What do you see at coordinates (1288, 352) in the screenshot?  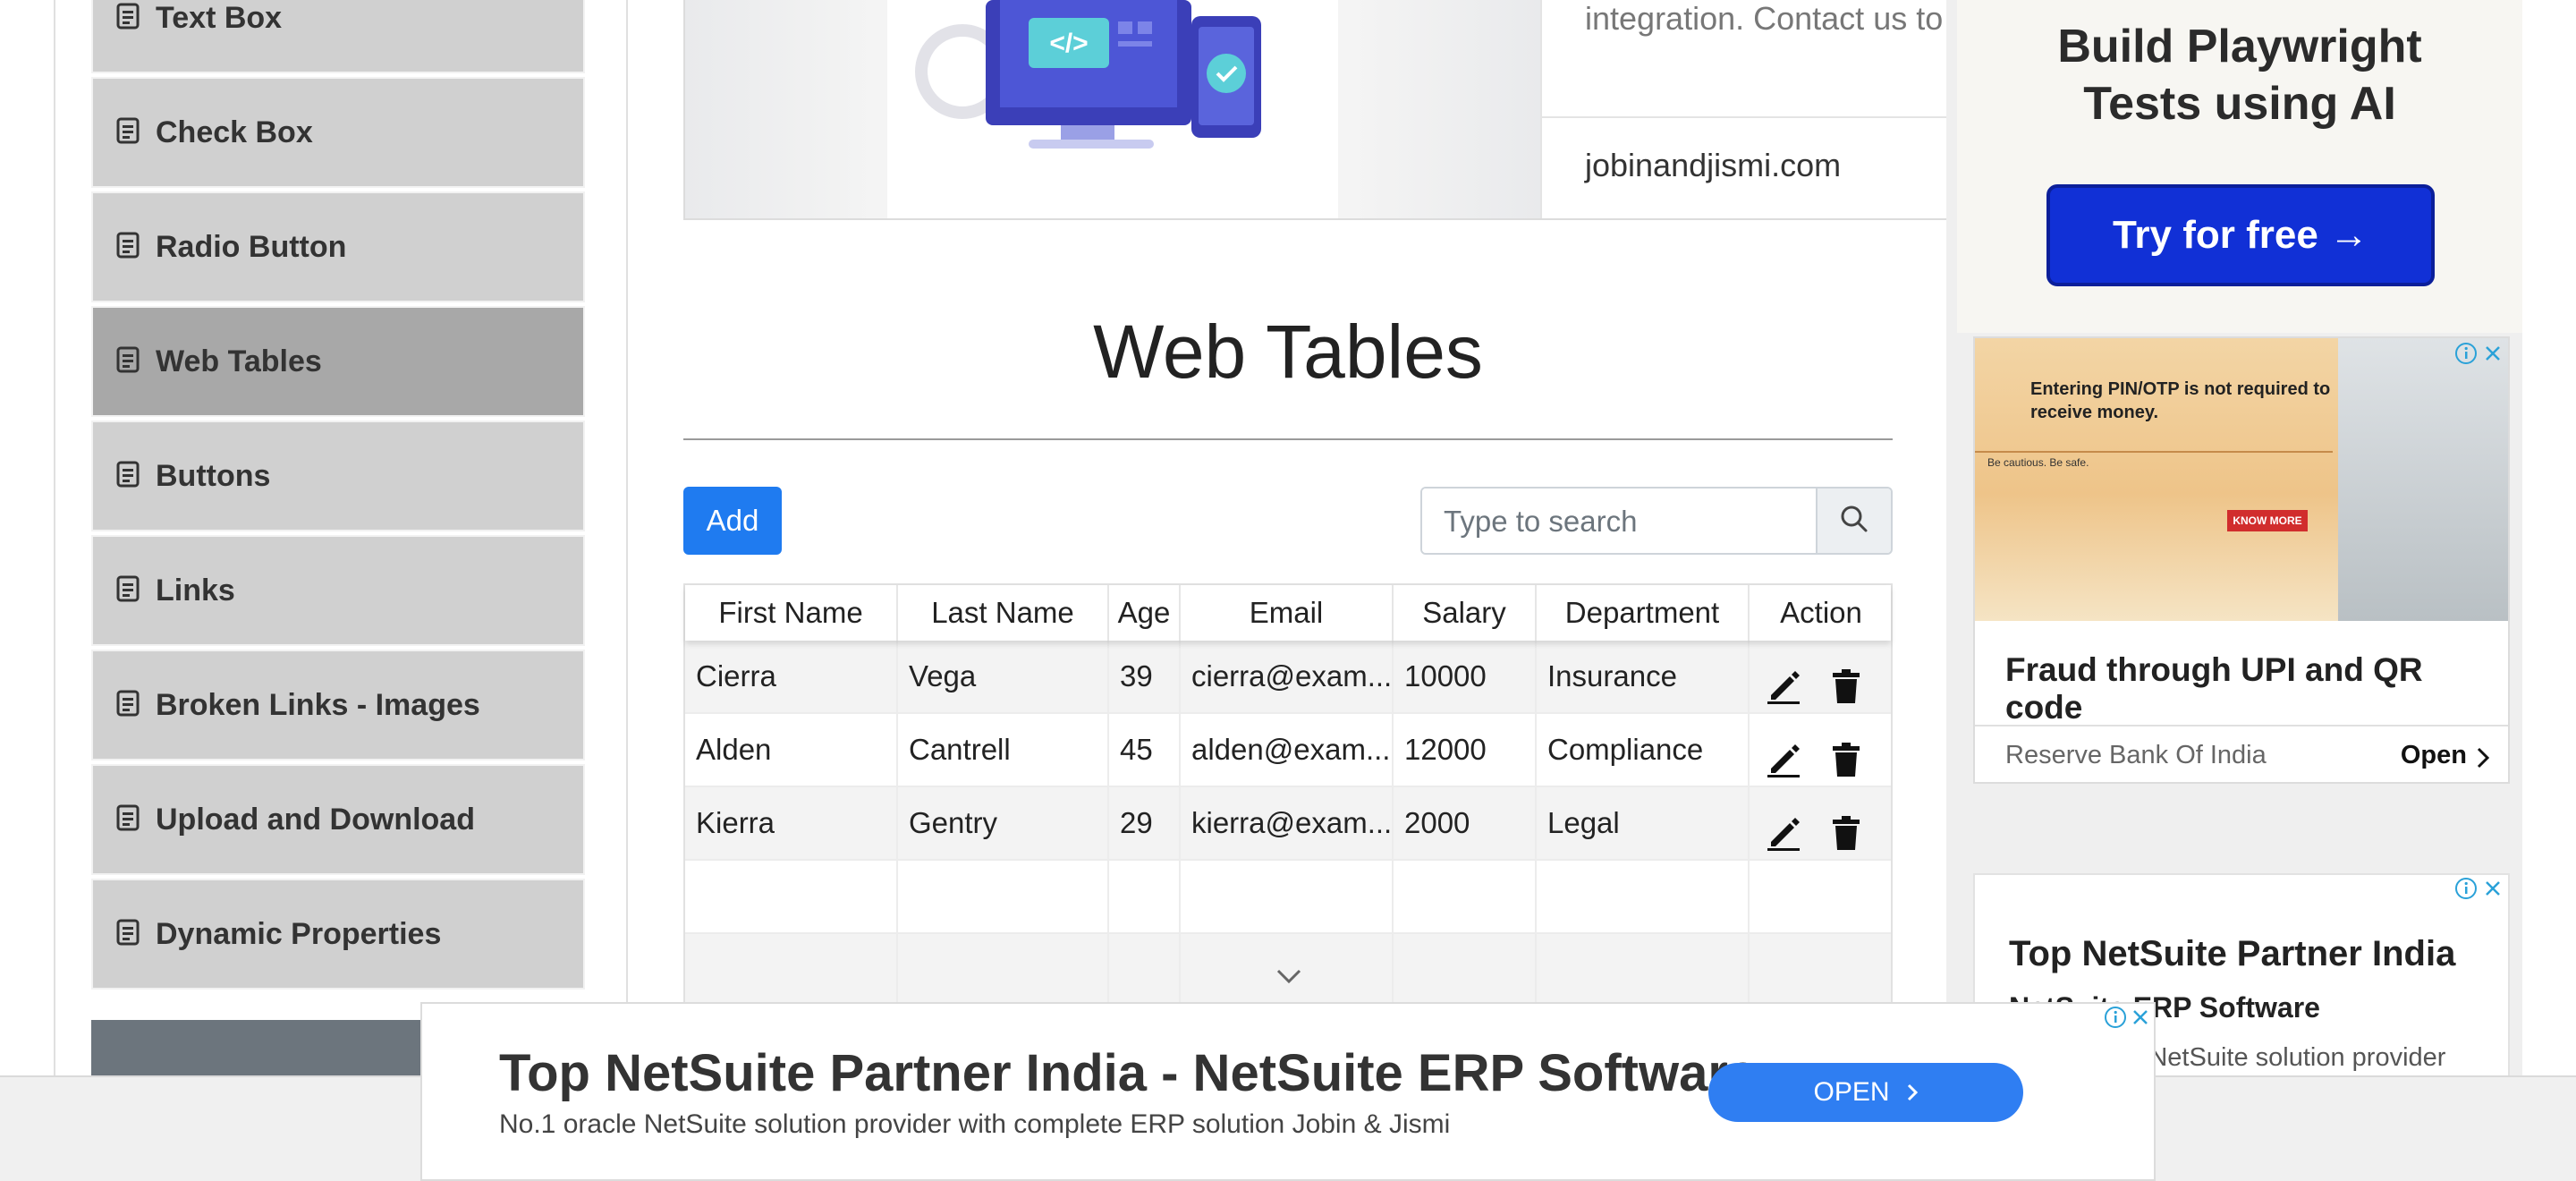 I see `page-title: Web Tables` at bounding box center [1288, 352].